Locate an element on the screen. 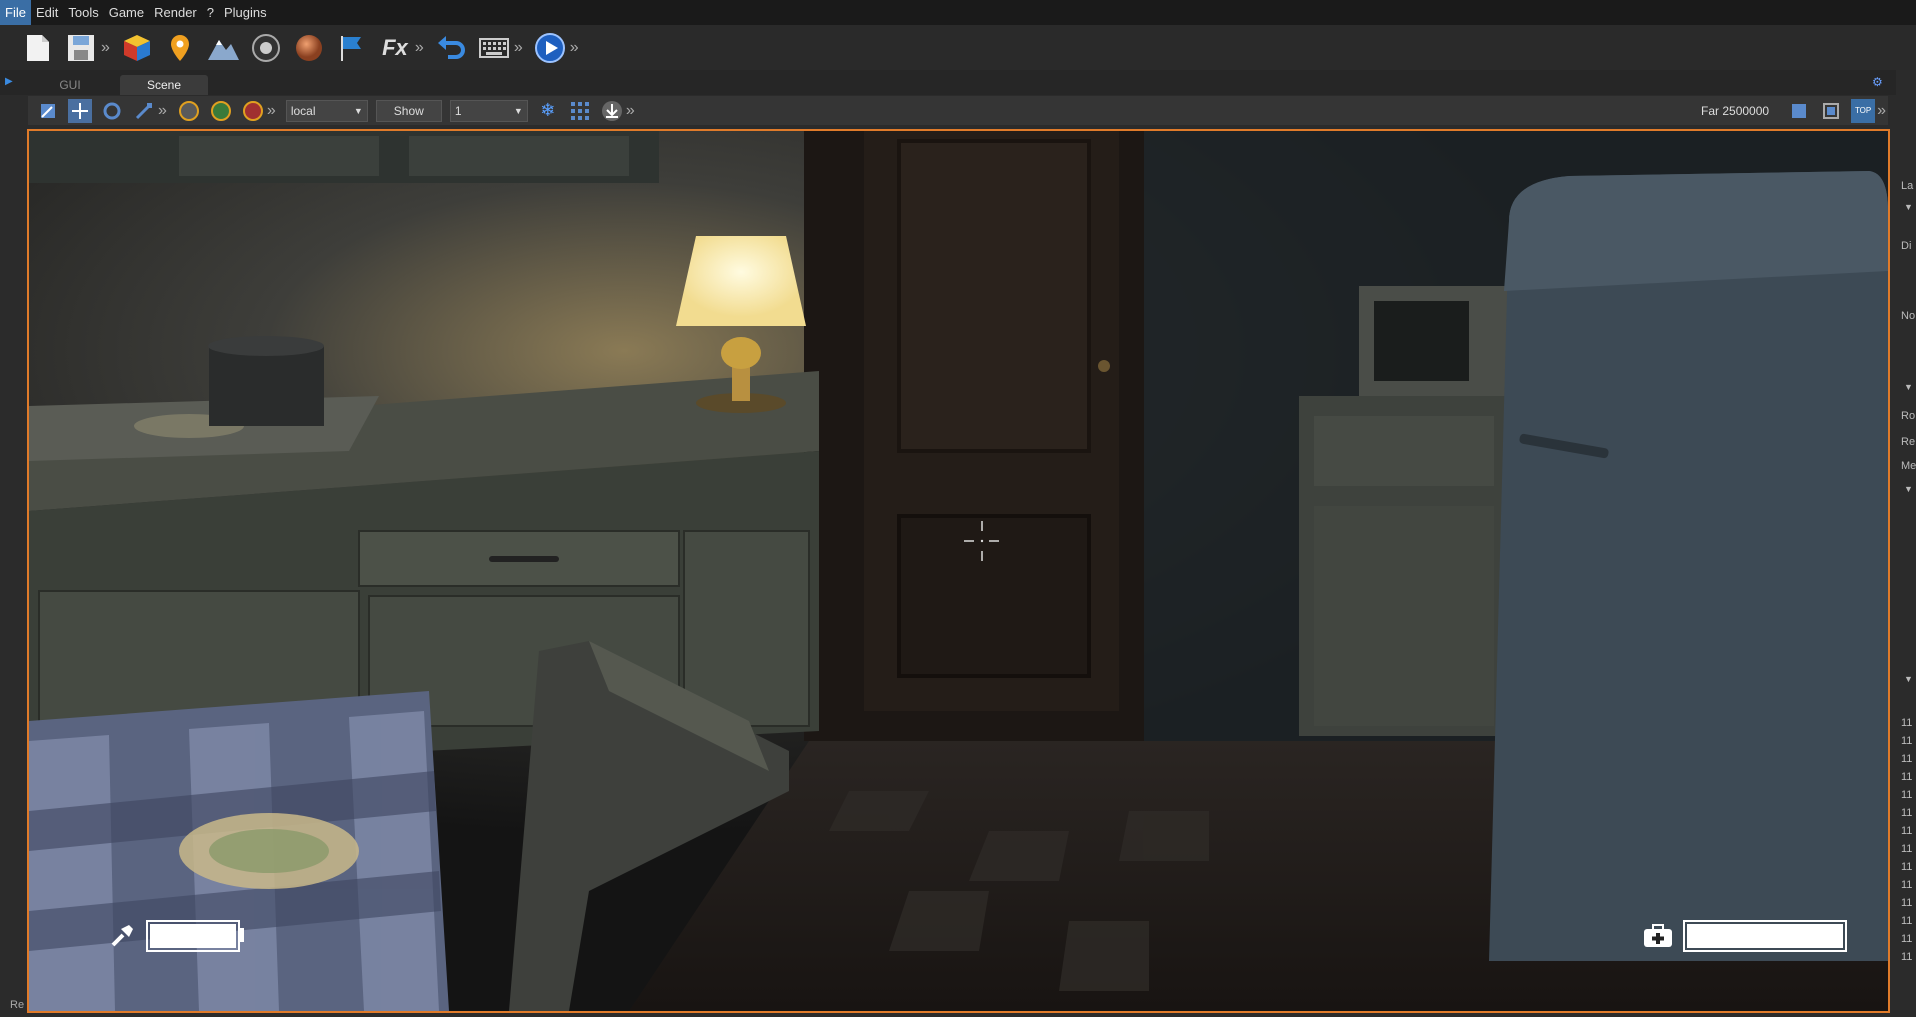 The width and height of the screenshot is (1916, 1017). health-bar-fill is located at coordinates (1765, 936).